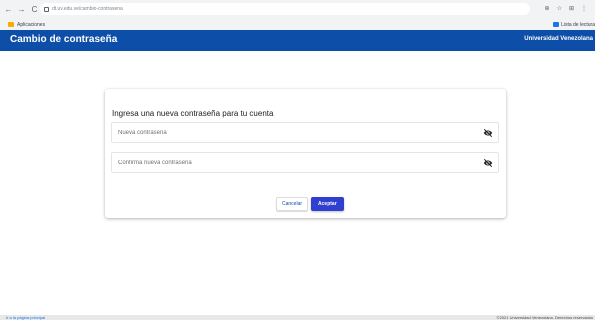 The image size is (595, 320). I want to click on reading-list-icon, so click(556, 24).